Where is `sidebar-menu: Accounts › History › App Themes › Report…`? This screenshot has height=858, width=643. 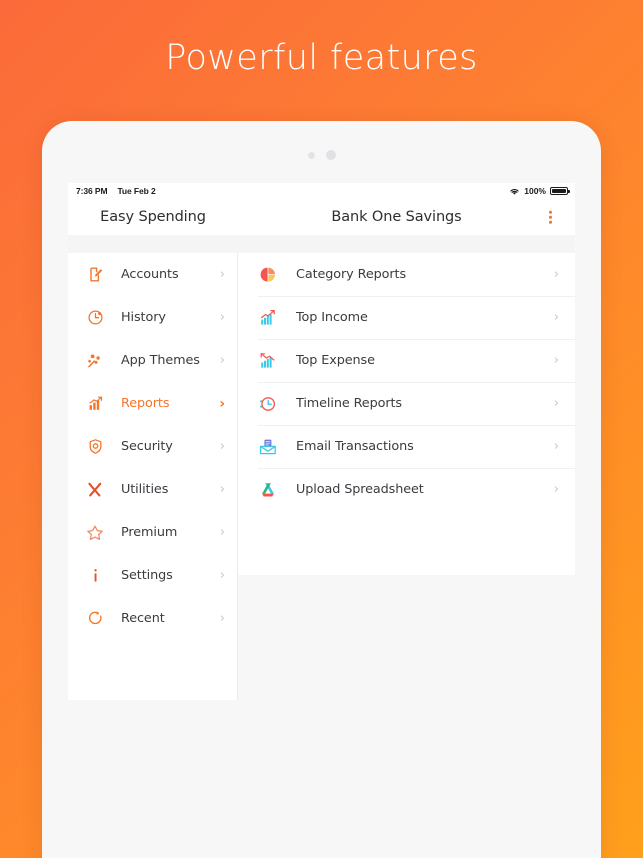
sidebar-menu: Accounts › History › App Themes › Report… is located at coordinates (153, 476).